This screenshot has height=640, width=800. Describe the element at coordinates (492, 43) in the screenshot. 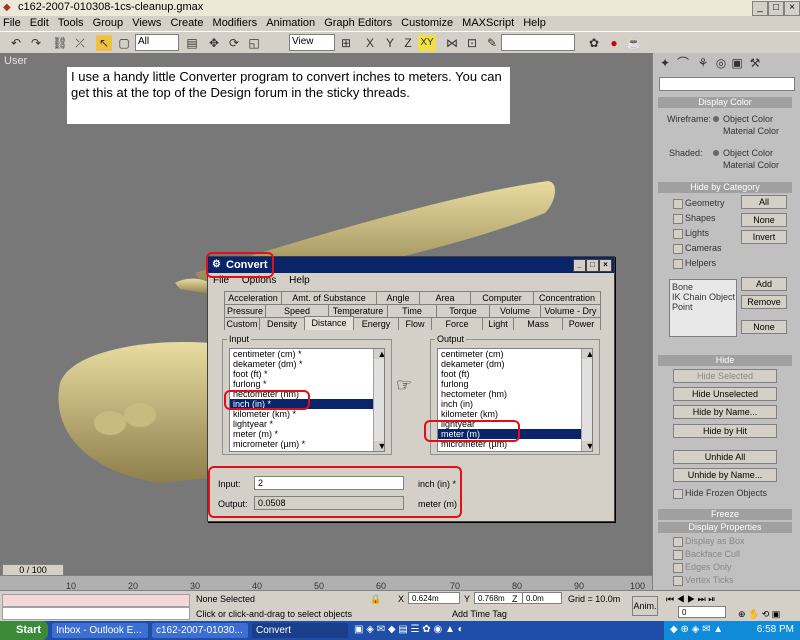

I see `named-selection-icon: ✎` at that location.